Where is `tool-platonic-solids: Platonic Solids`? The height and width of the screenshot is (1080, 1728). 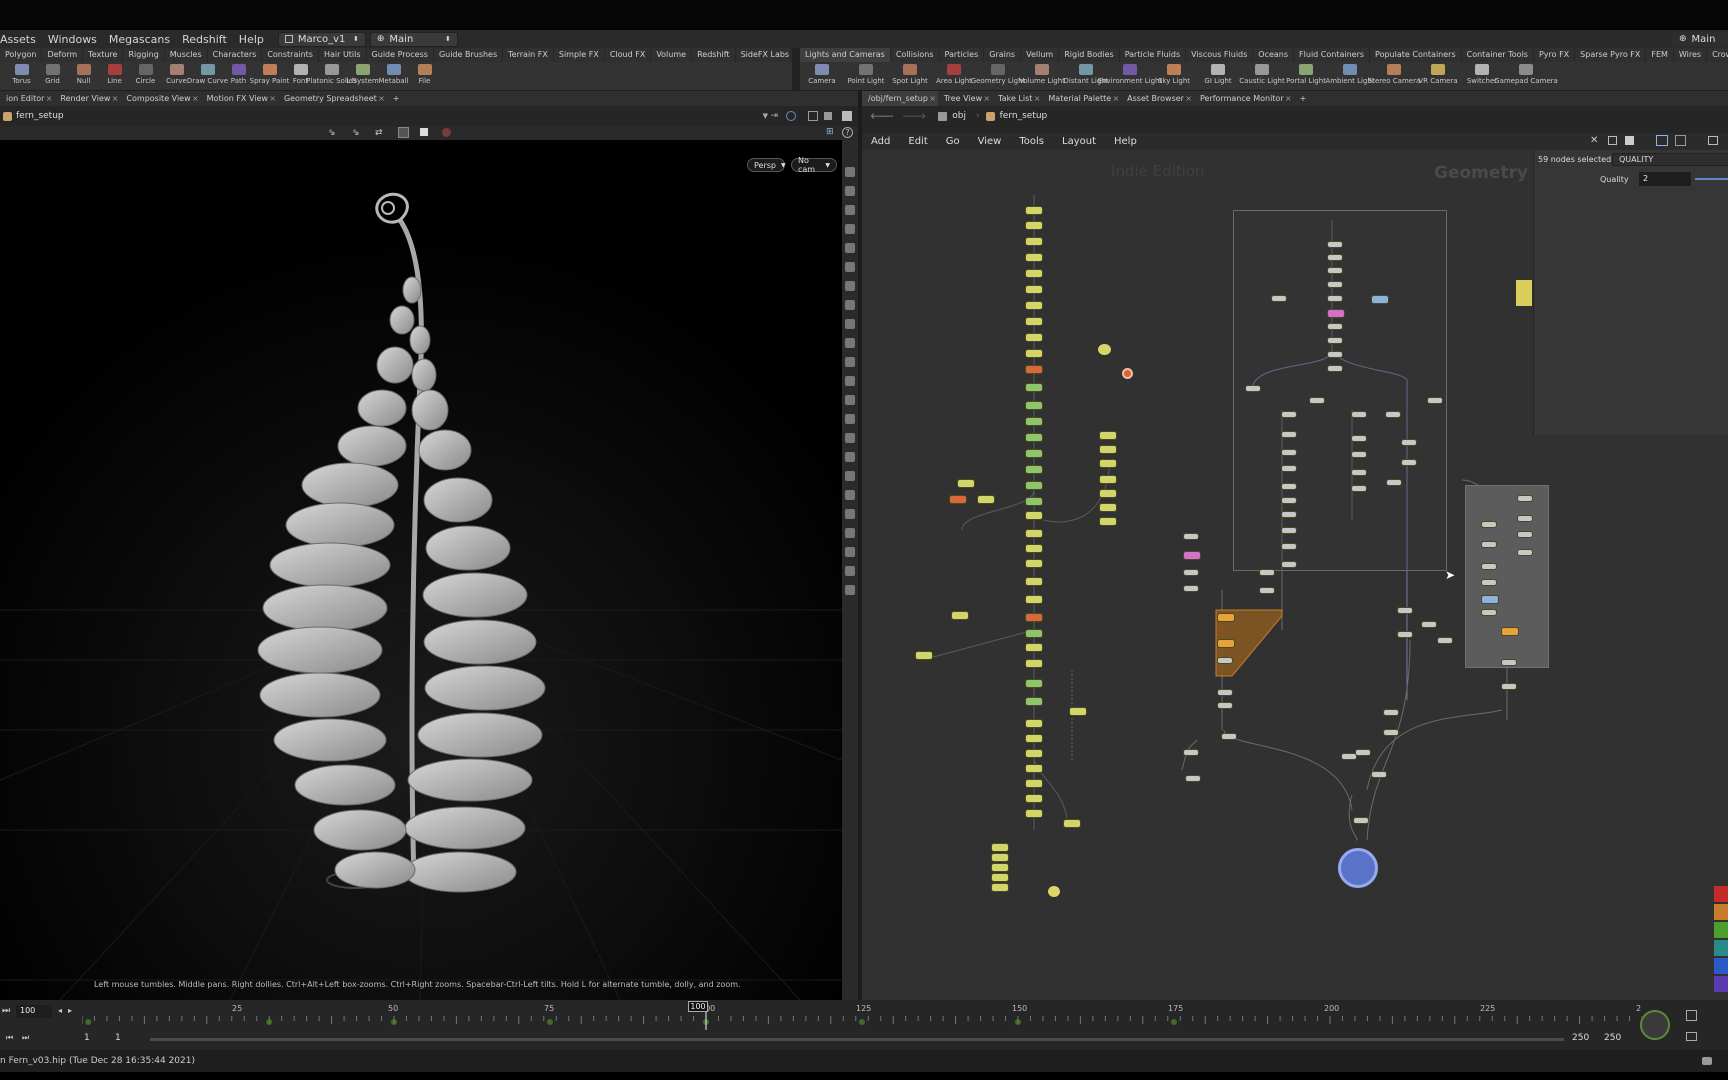 tool-platonic-solids: Platonic Solids is located at coordinates (331, 73).